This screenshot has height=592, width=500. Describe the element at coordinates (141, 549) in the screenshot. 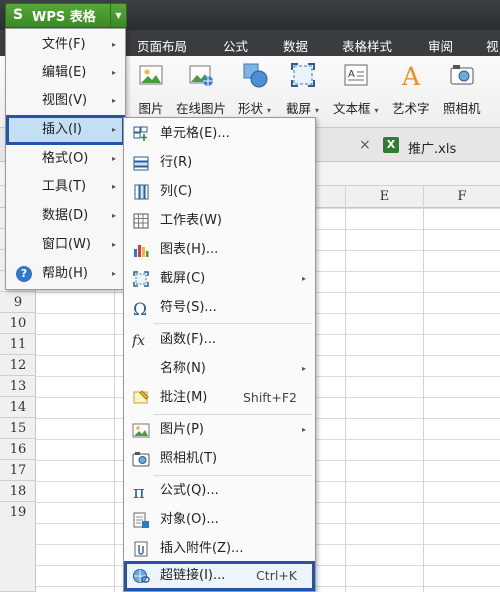

I see `attachment-icon` at that location.